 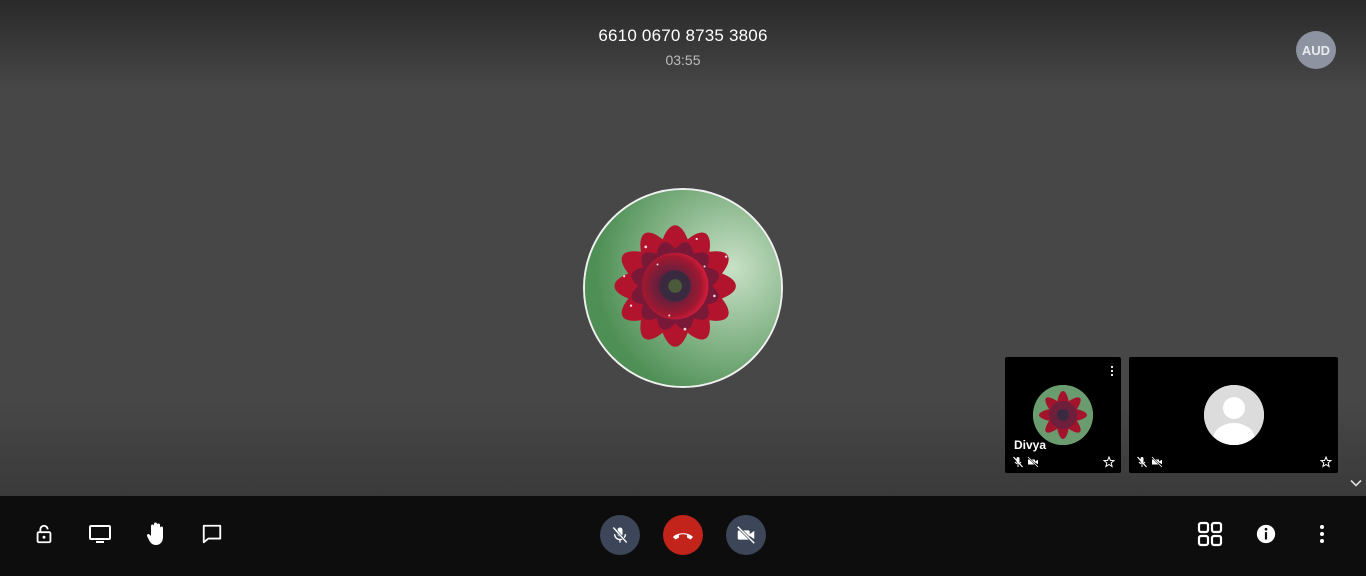 I want to click on raise-hand-icon, so click(x=154, y=533).